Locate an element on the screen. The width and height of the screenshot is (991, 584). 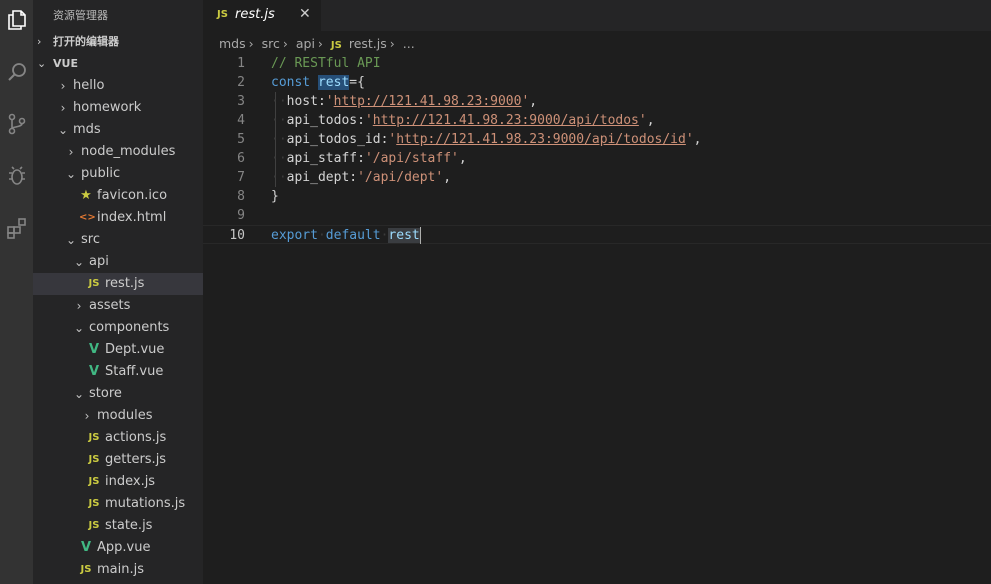
tree-item-label: components is located at coordinates (129, 327).